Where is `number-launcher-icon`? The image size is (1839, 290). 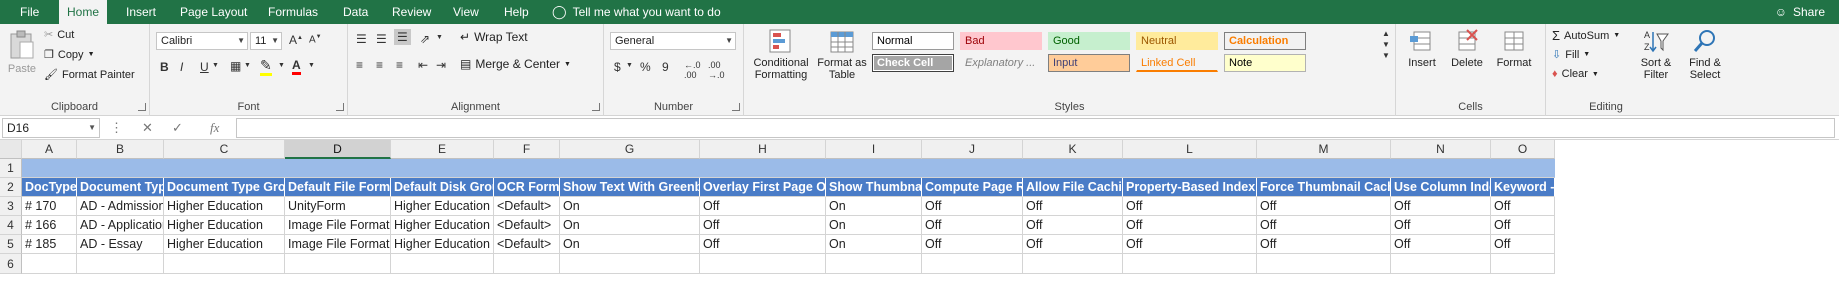 number-launcher-icon is located at coordinates (736, 107).